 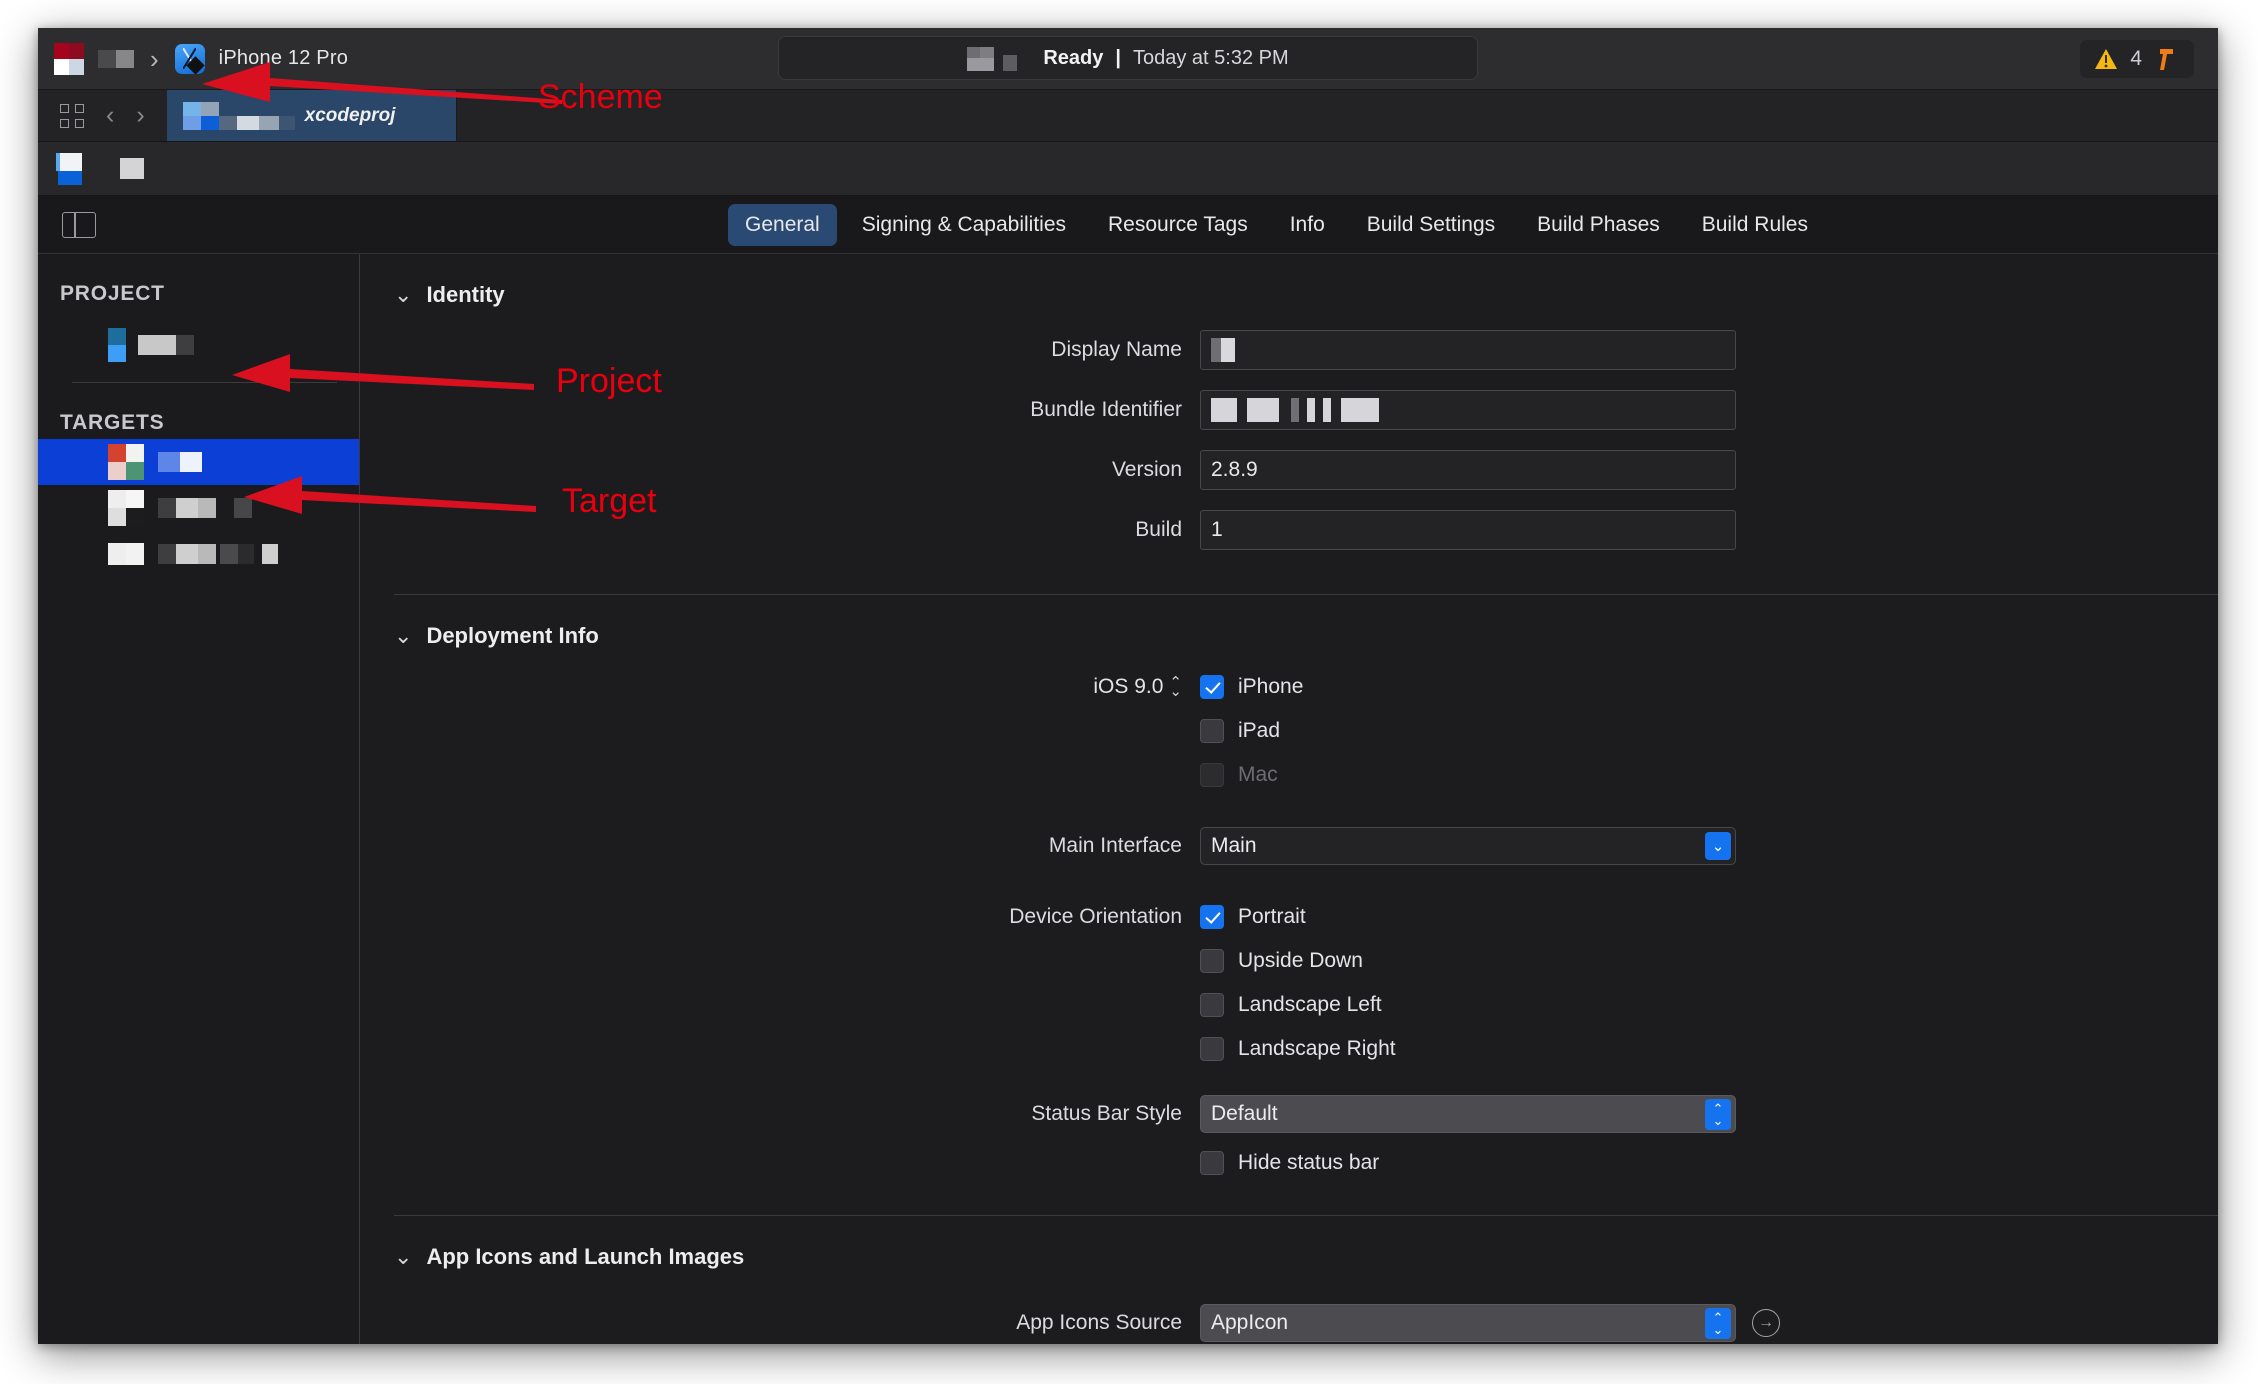 I want to click on jump-bar-segment, so click(x=132, y=168).